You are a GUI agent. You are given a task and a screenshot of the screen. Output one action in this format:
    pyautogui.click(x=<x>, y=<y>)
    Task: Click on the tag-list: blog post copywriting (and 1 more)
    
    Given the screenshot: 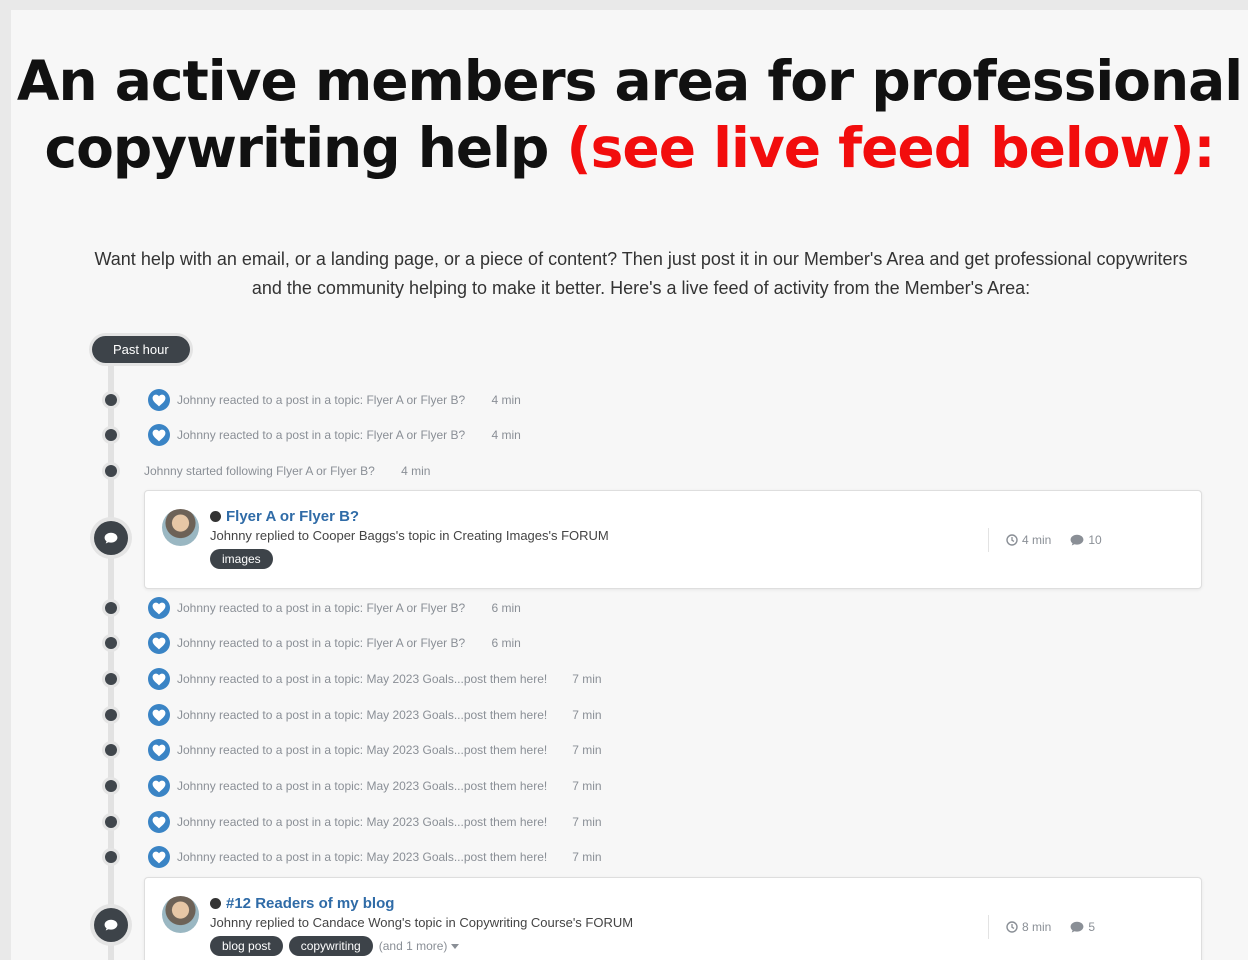 What is the action you would take?
    pyautogui.click(x=334, y=946)
    